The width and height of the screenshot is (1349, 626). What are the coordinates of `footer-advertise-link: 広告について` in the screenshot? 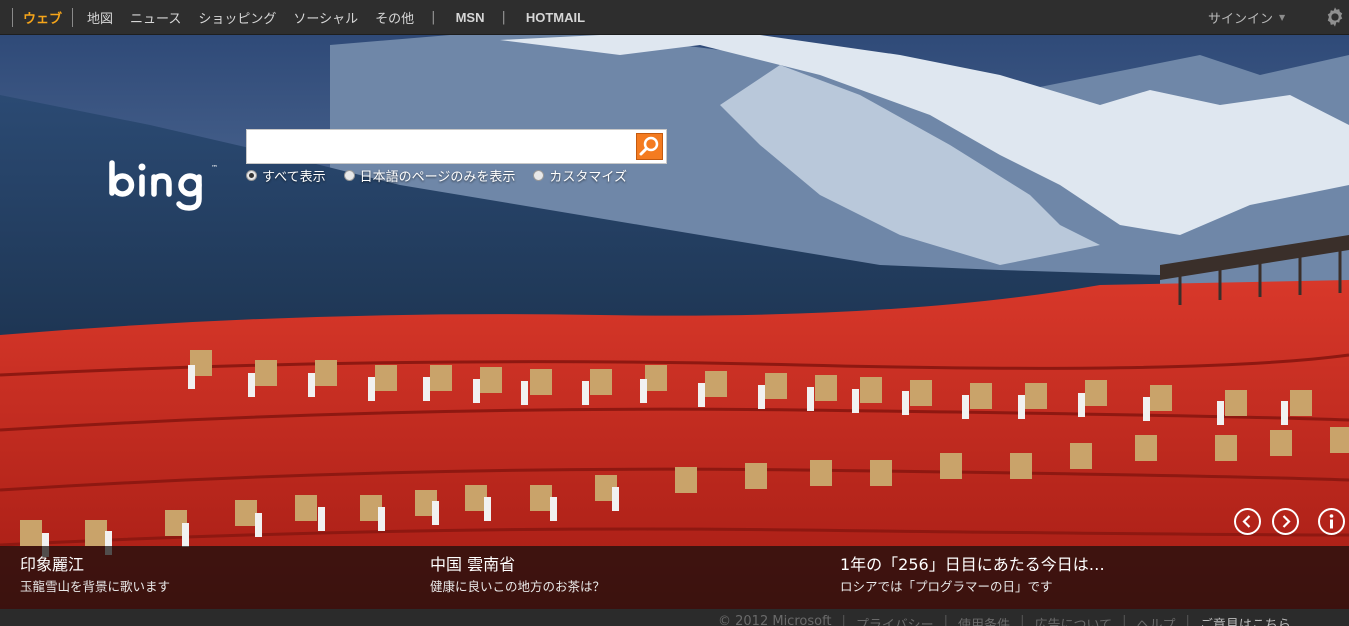 It's located at (1073, 620).